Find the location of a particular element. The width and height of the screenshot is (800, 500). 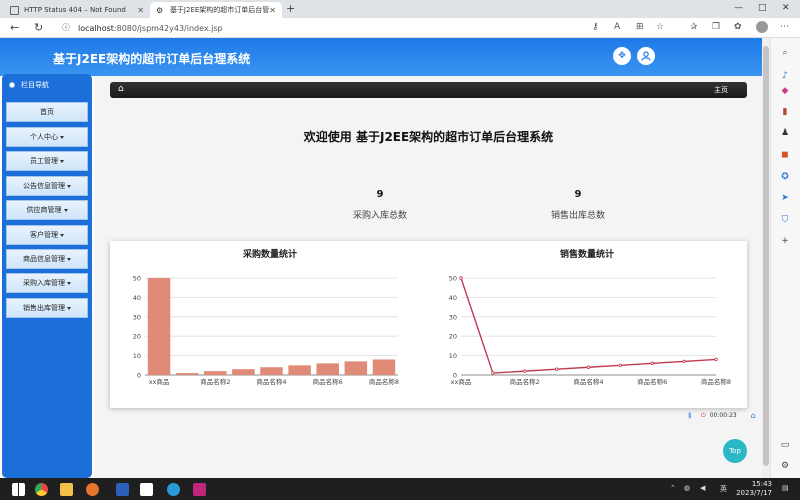

sidebar-item-products: 商品信息管理 is located at coordinates (47, 259).